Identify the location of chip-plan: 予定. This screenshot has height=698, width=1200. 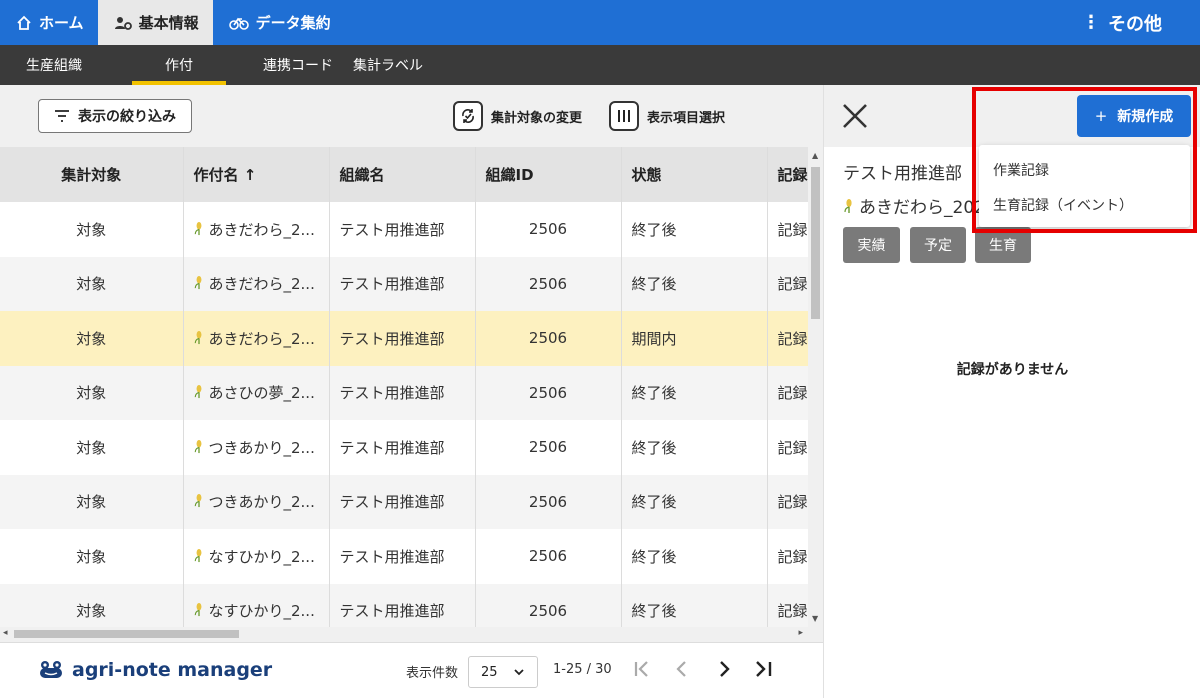
(938, 245).